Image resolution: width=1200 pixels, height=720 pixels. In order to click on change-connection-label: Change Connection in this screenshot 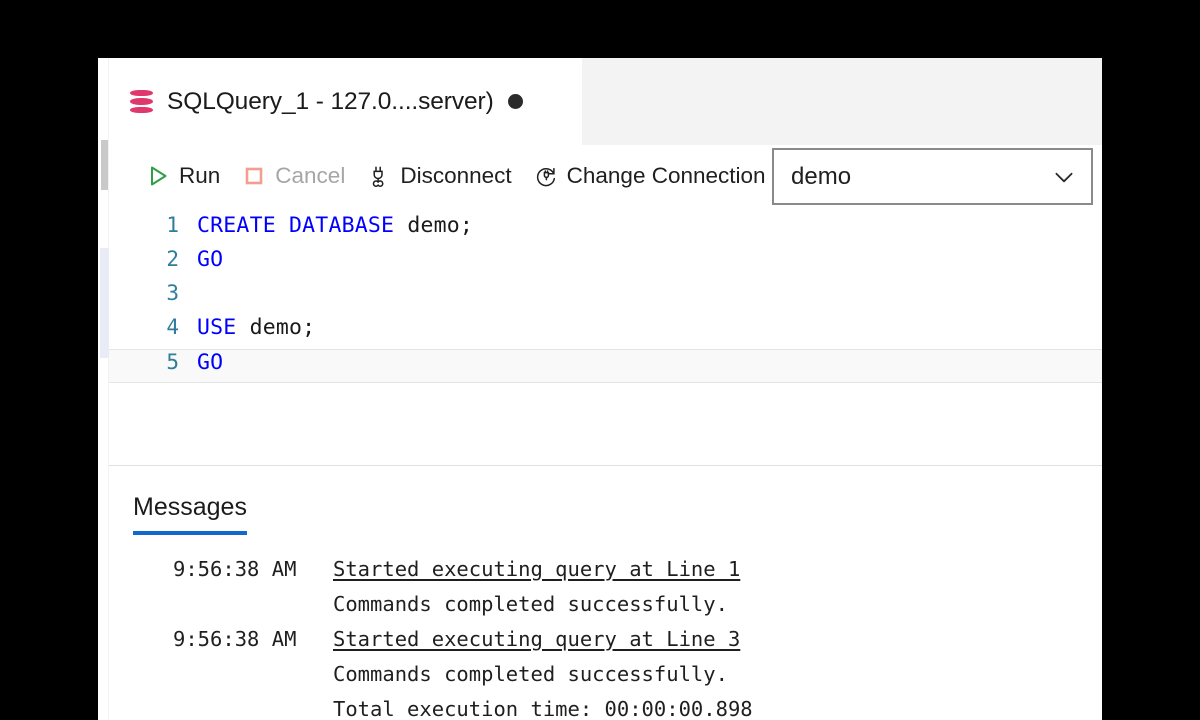, I will do `click(666, 175)`.